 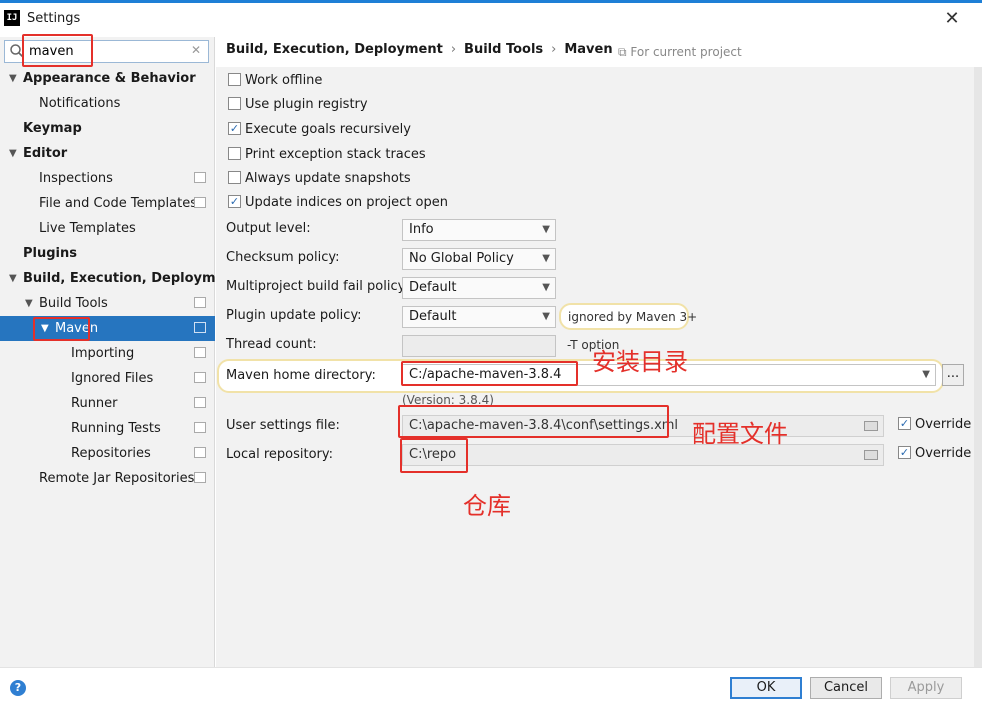 I want to click on thread-count-input, so click(x=479, y=346).